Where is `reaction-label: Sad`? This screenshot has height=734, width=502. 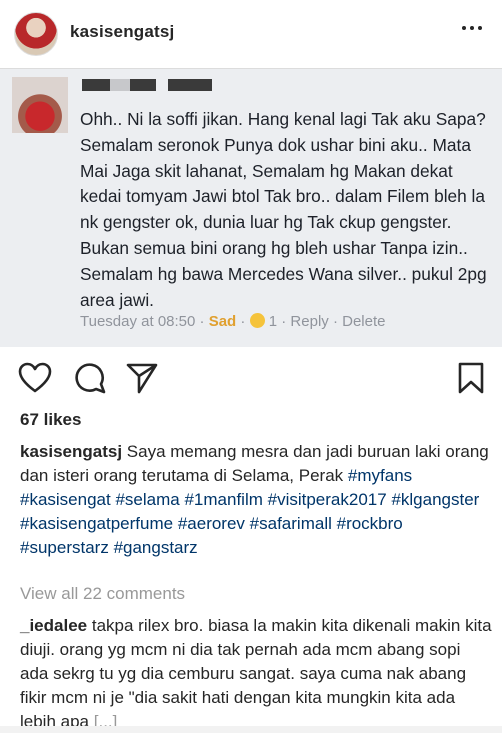 reaction-label: Sad is located at coordinates (222, 321).